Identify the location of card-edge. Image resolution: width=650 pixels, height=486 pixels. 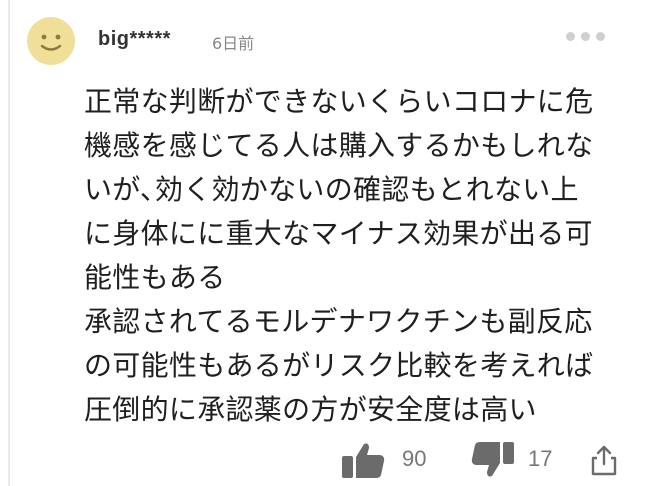
(9, 243).